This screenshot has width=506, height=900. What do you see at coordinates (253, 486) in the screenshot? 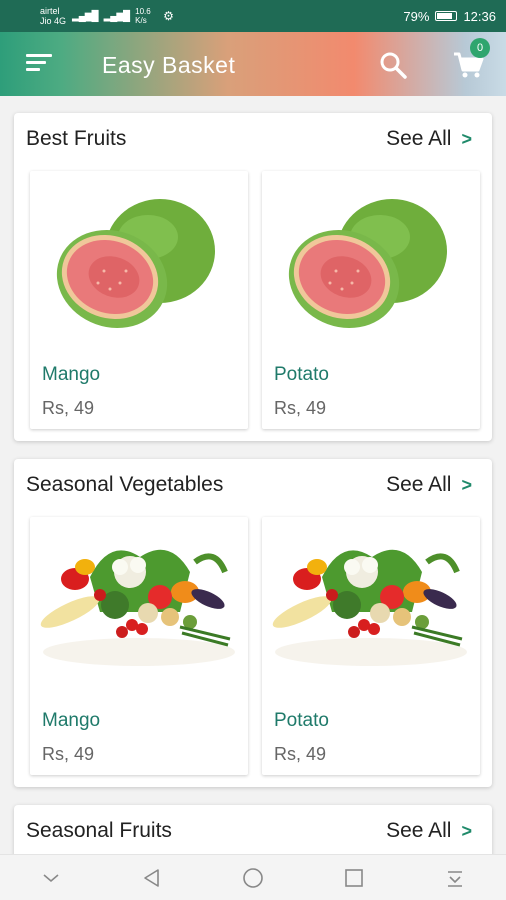
I see `section-header: Seasonal Vegetables See All >` at bounding box center [253, 486].